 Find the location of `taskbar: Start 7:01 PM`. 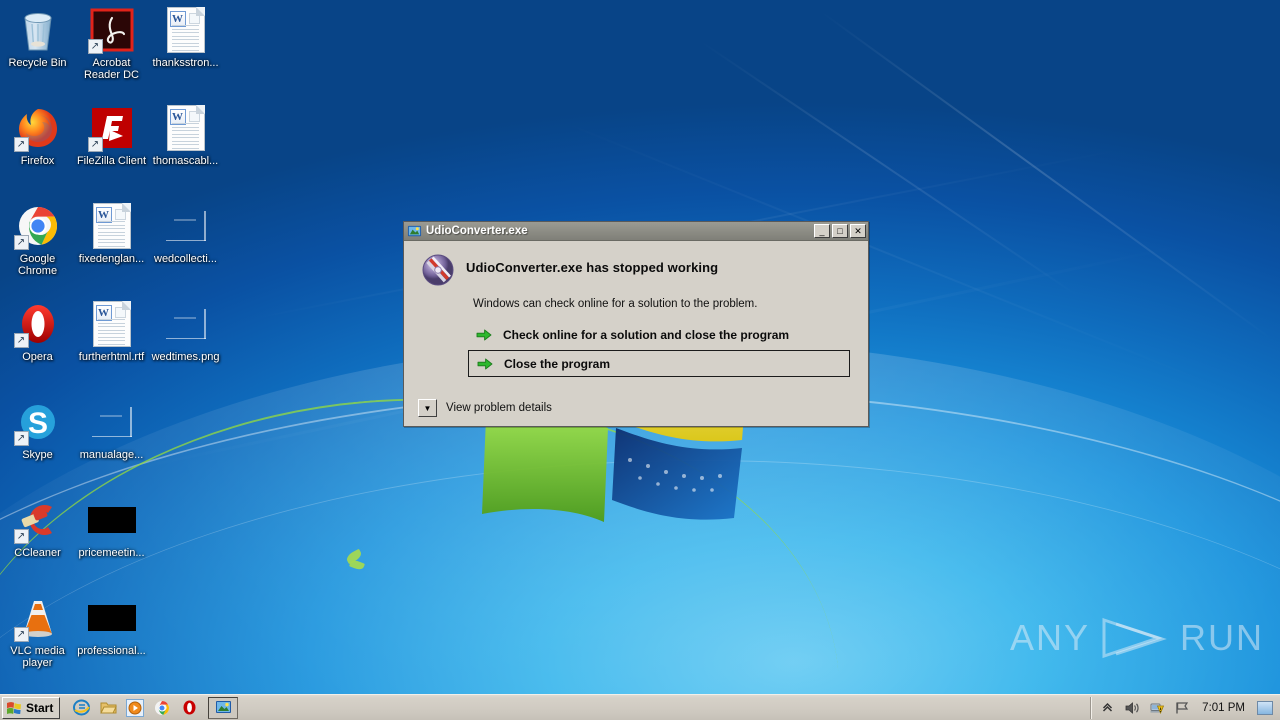

taskbar: Start 7:01 PM is located at coordinates (640, 707).